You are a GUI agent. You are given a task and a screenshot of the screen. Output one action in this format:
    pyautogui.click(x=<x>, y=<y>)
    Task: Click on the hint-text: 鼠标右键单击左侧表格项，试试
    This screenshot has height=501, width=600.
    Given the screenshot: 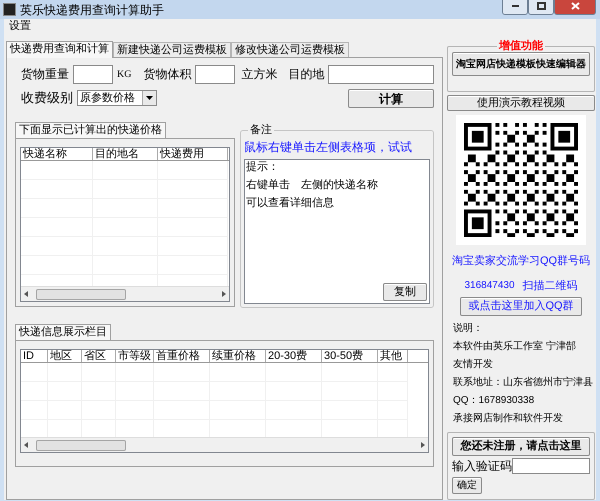 What is the action you would take?
    pyautogui.click(x=328, y=146)
    